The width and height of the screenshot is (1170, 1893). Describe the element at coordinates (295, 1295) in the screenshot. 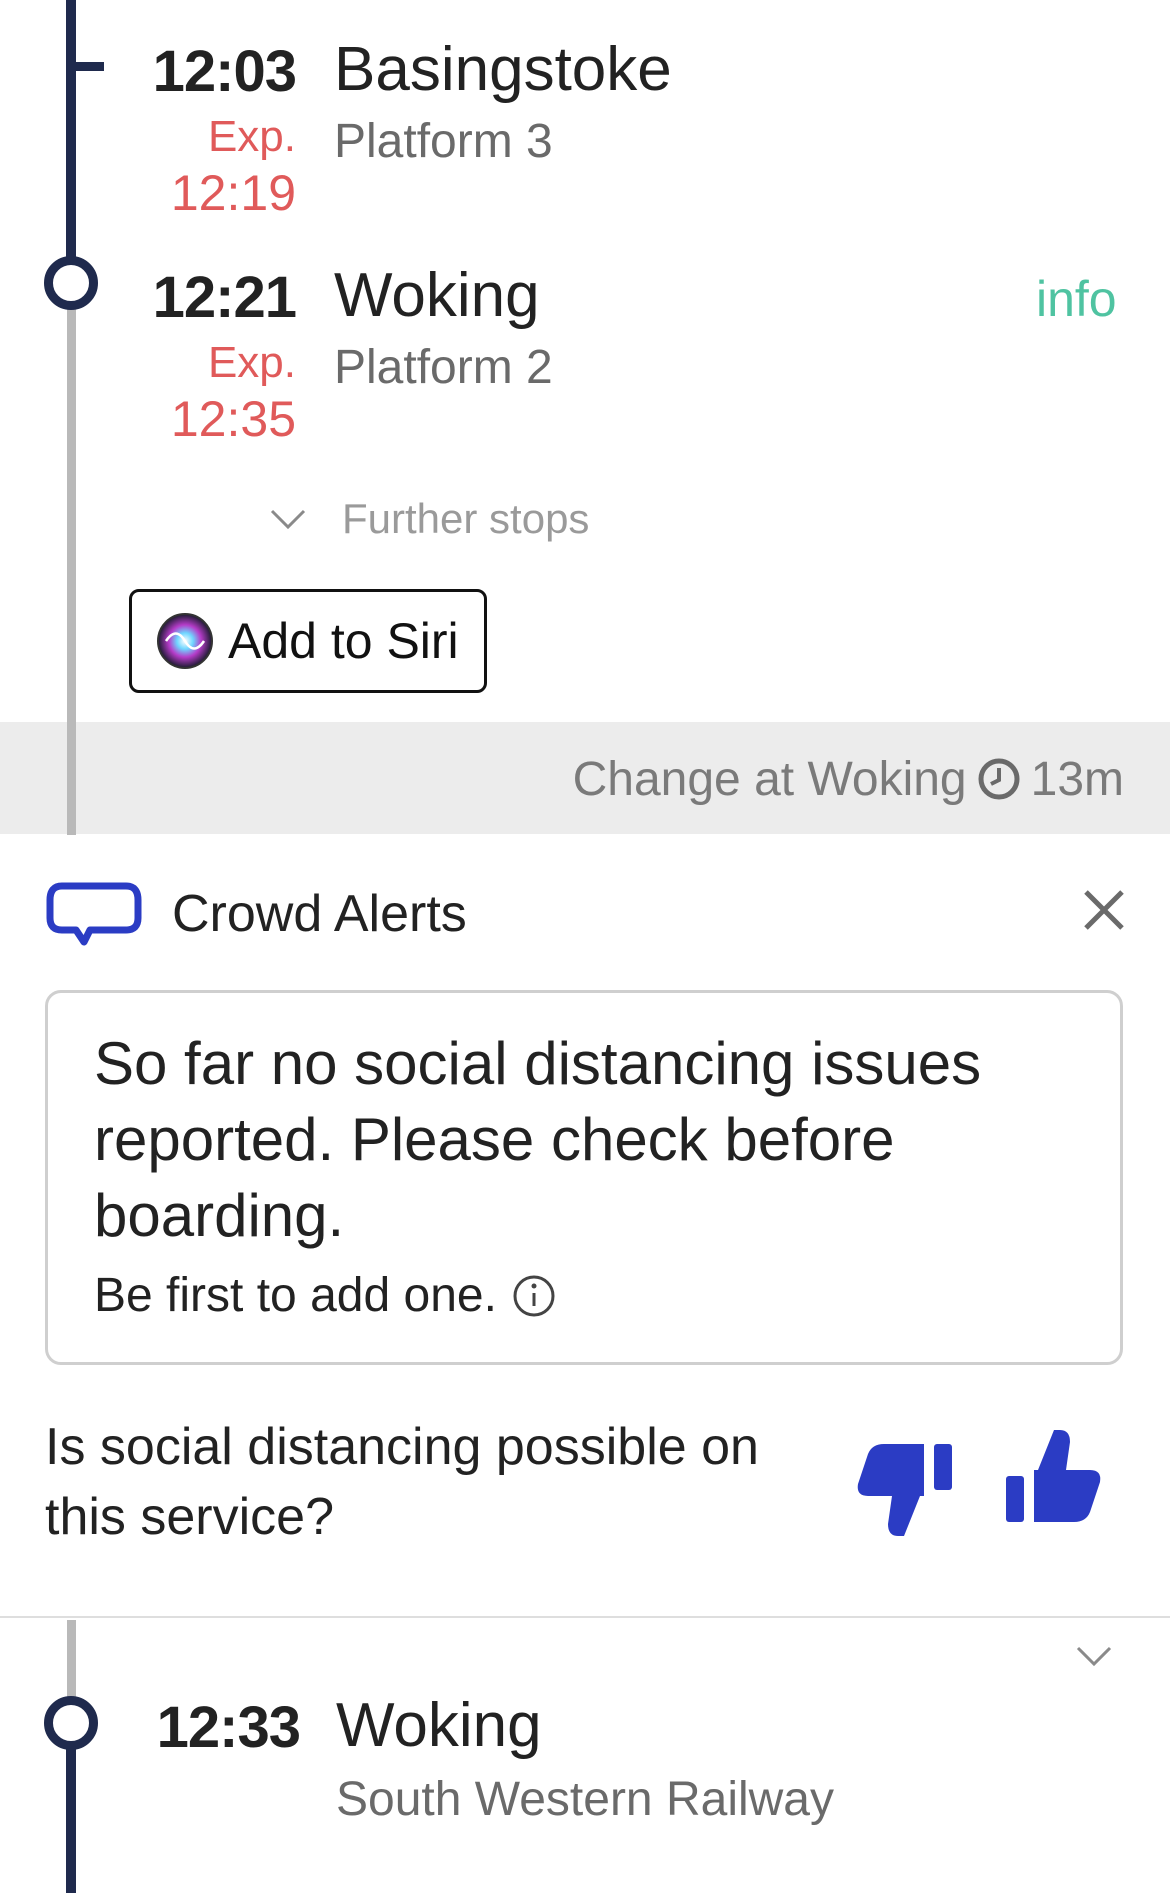

I see `crowd-sub-text: Be first to add one.` at that location.